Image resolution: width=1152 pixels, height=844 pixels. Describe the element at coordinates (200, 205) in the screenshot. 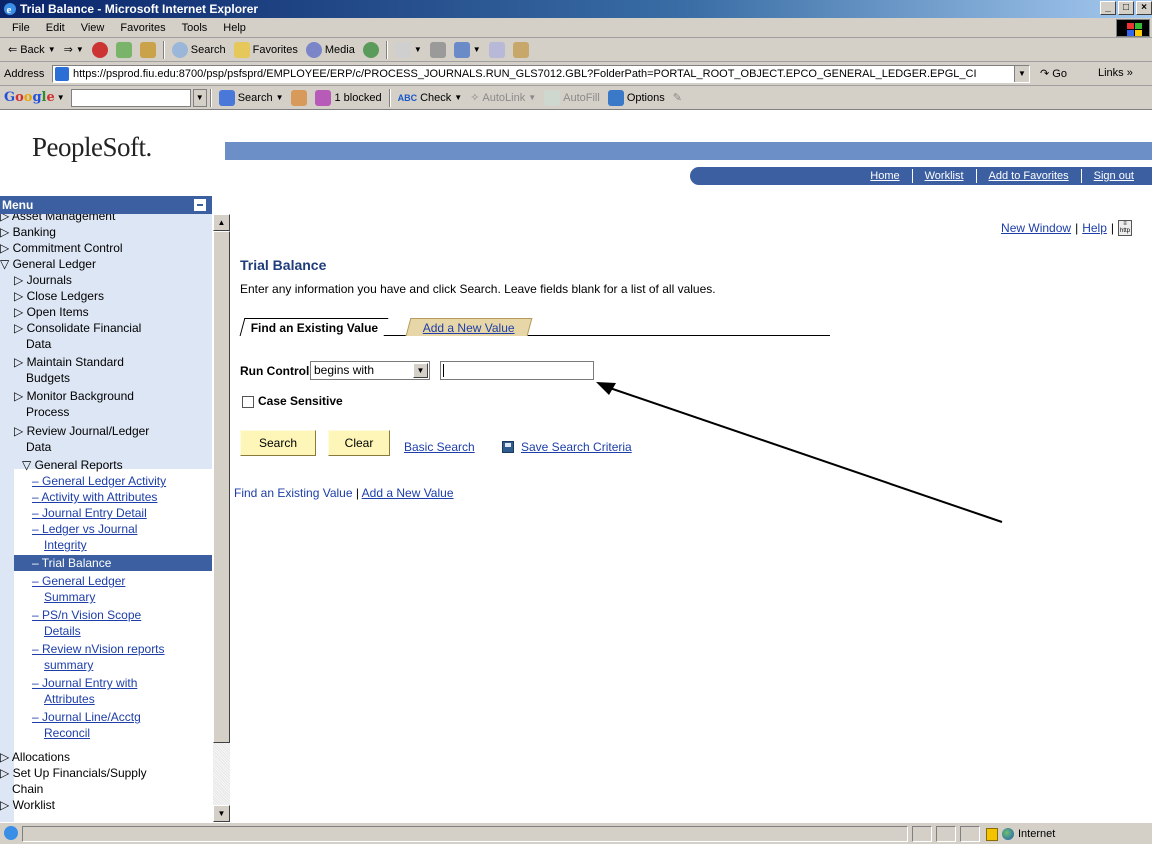

I see `collapse-icon` at that location.